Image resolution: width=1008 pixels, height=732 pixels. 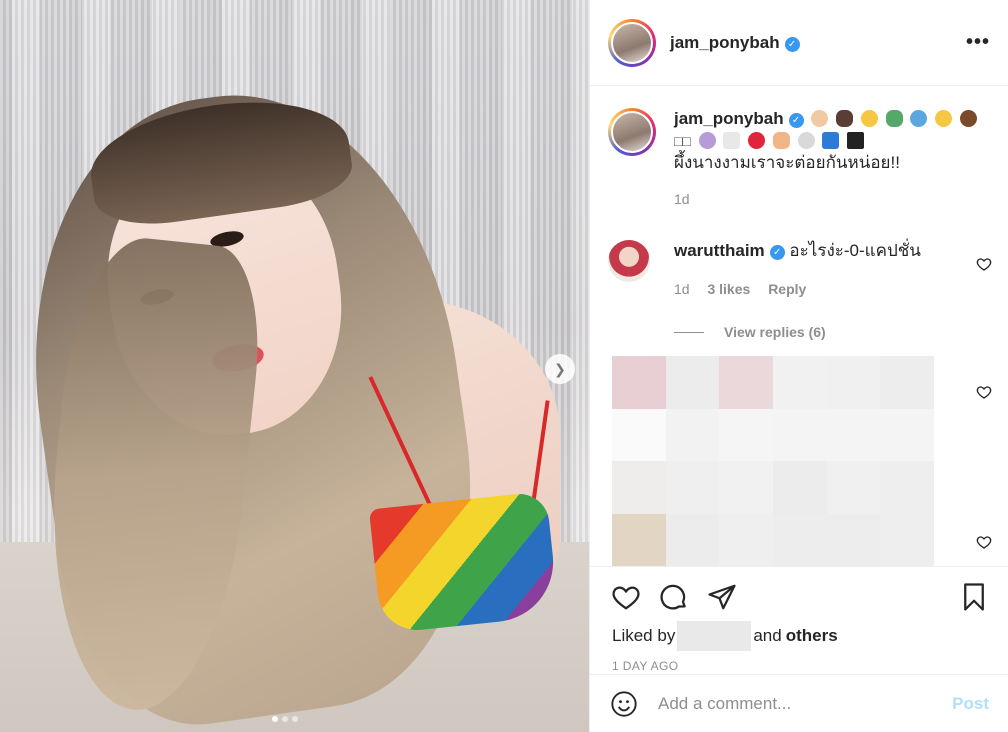 I want to click on red-heart-icon, so click(x=757, y=140).